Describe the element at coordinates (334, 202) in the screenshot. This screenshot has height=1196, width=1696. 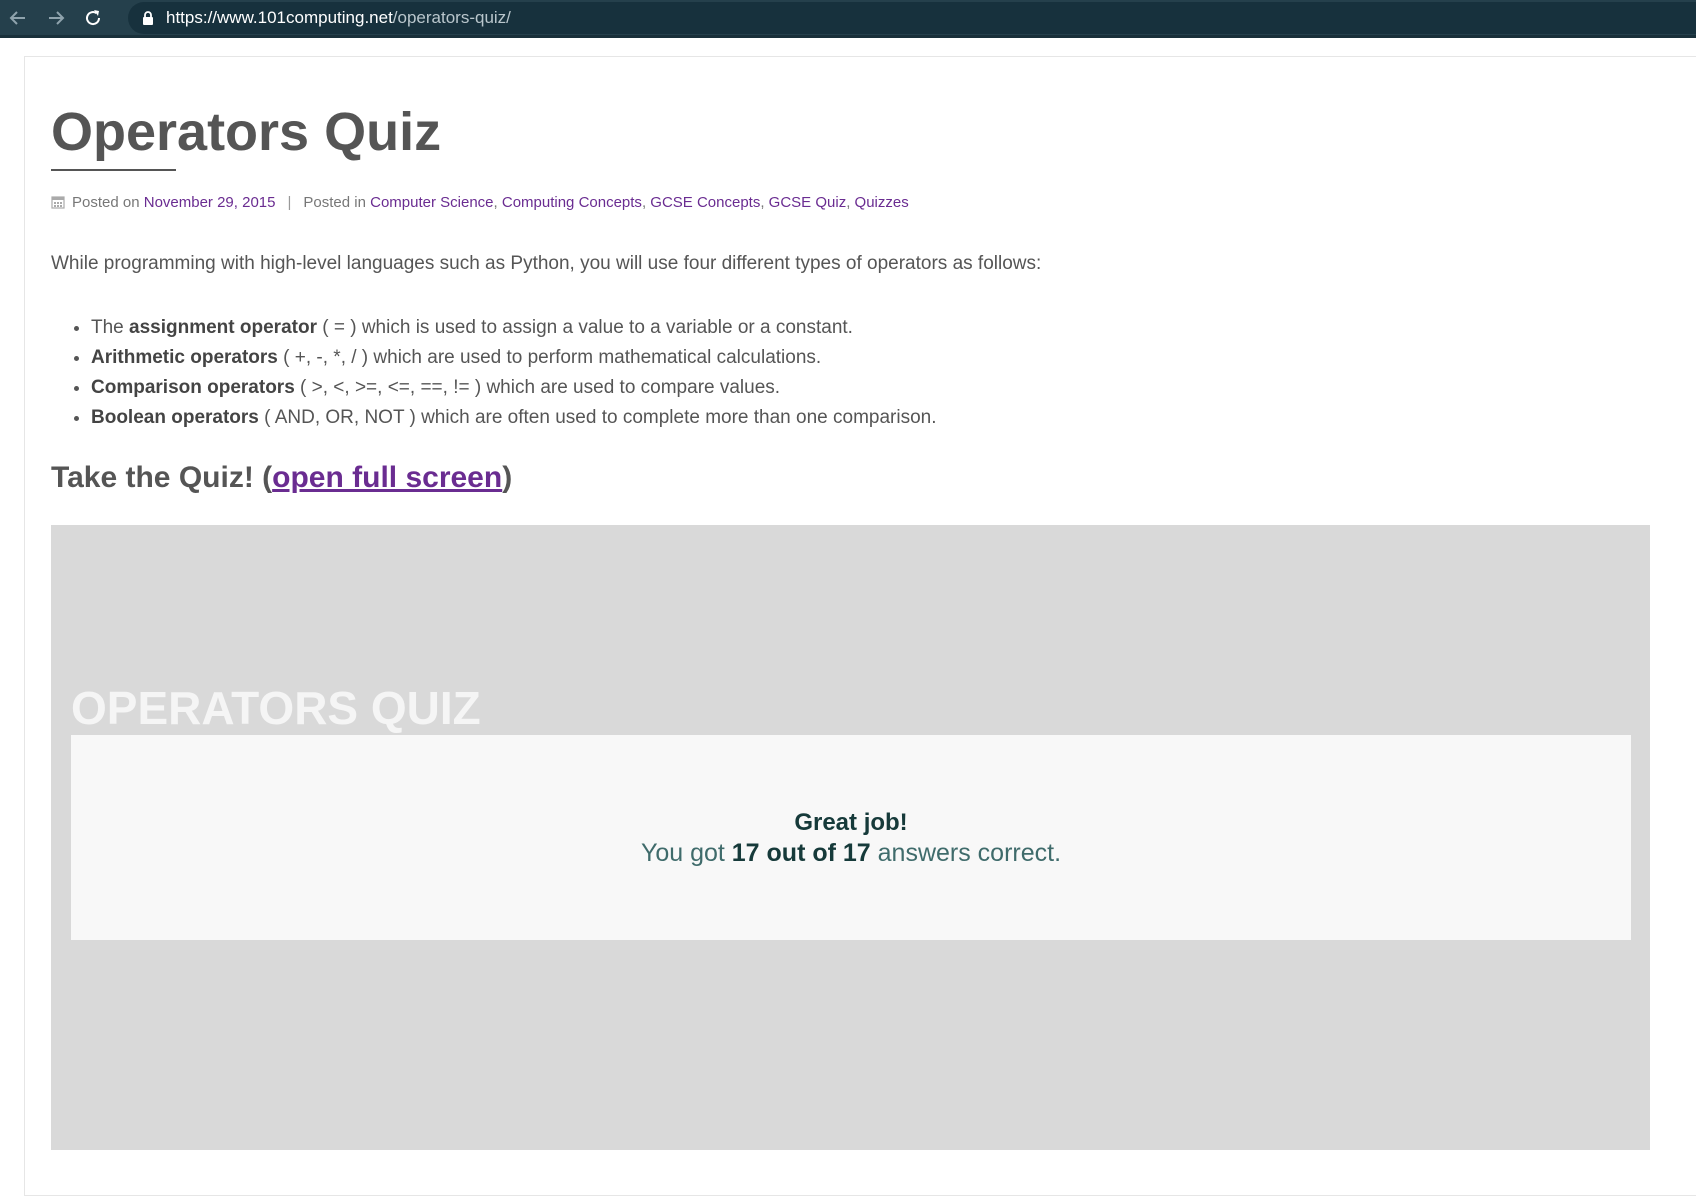
I see `posted-in-label: Posted in` at that location.